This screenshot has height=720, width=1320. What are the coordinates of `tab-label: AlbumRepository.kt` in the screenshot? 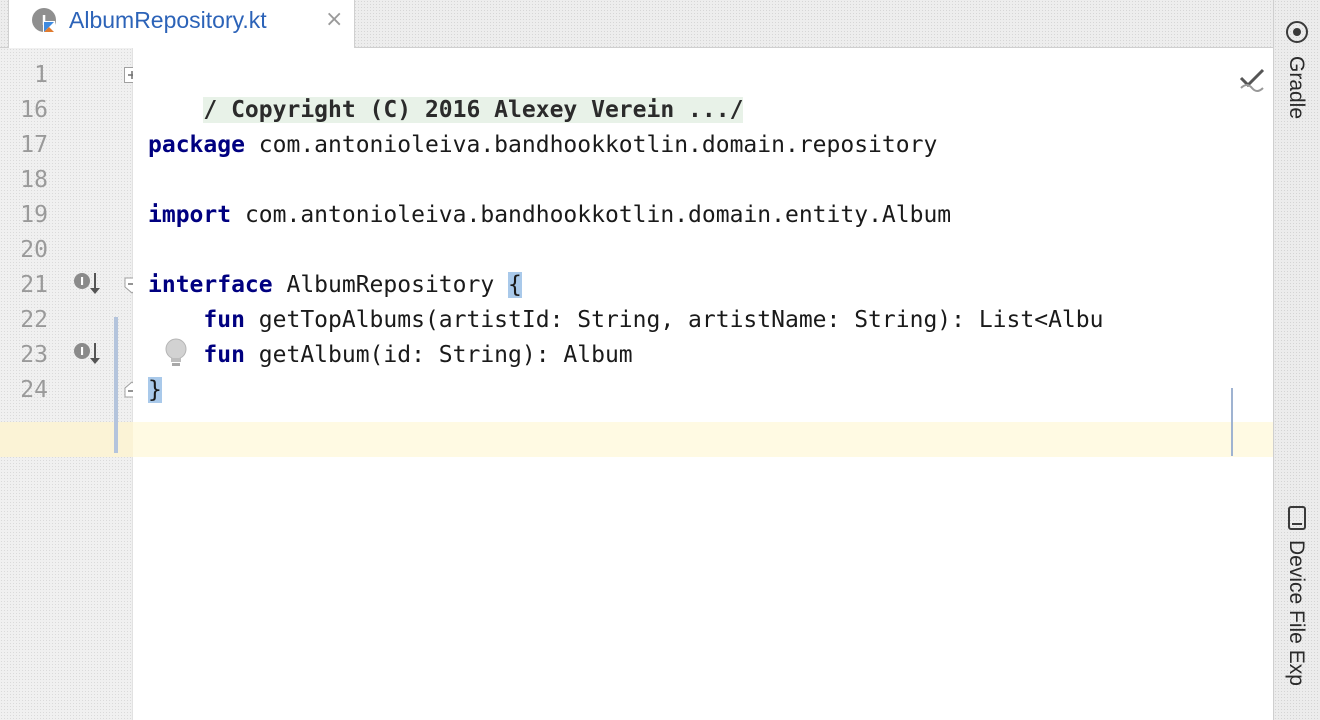 It's located at (168, 20).